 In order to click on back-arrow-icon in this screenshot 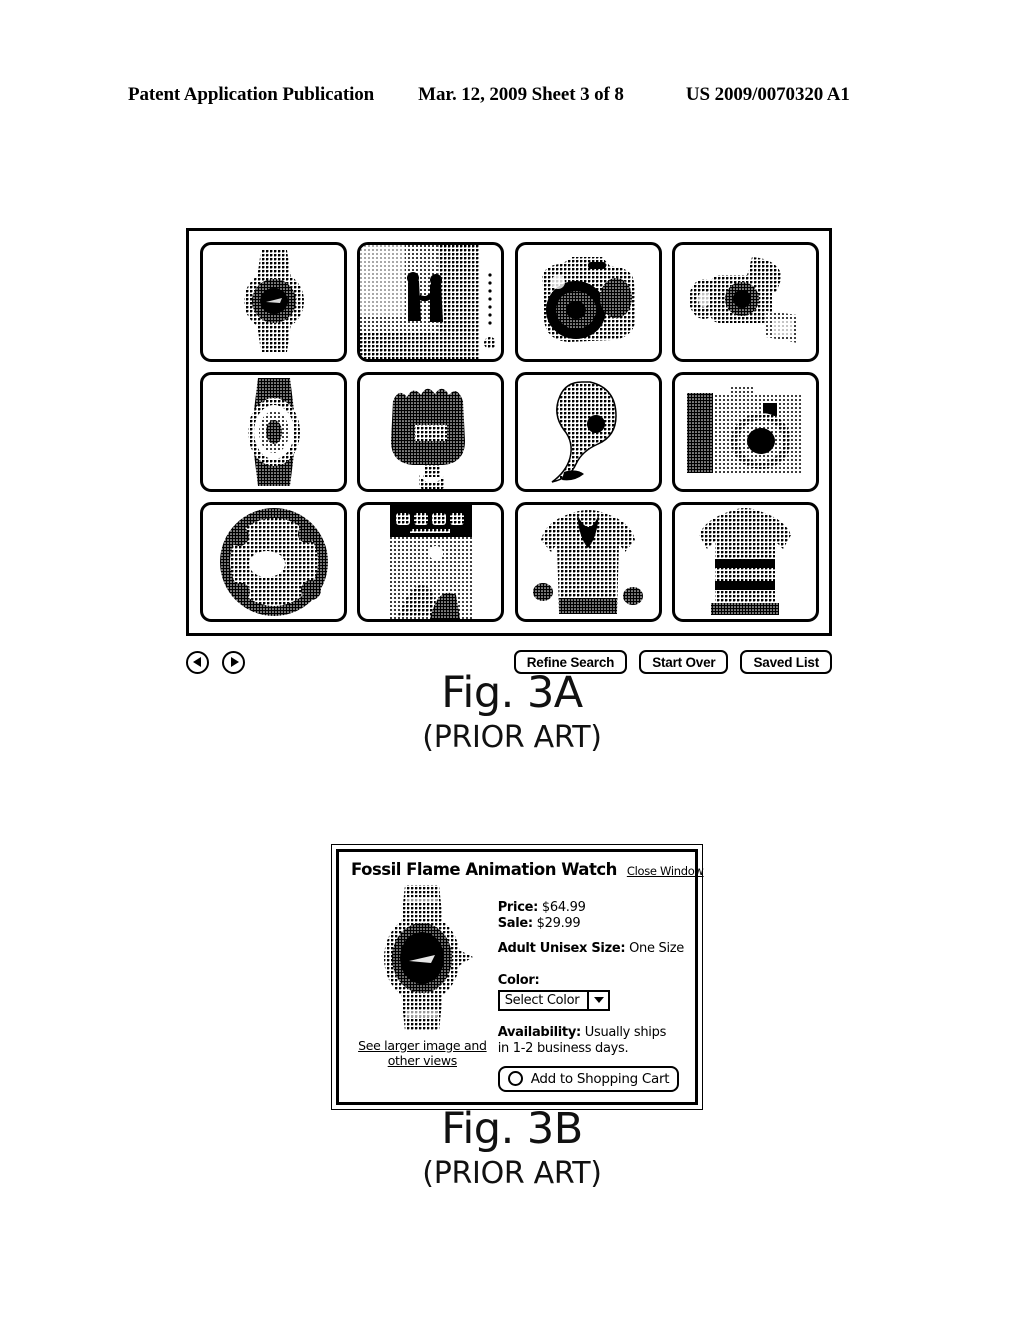, I will do `click(197, 662)`.